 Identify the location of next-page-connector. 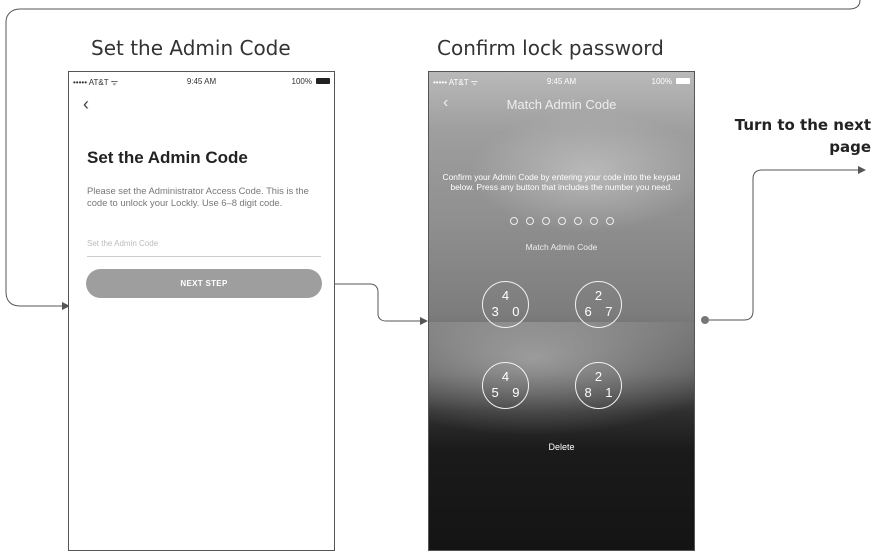
(781, 245).